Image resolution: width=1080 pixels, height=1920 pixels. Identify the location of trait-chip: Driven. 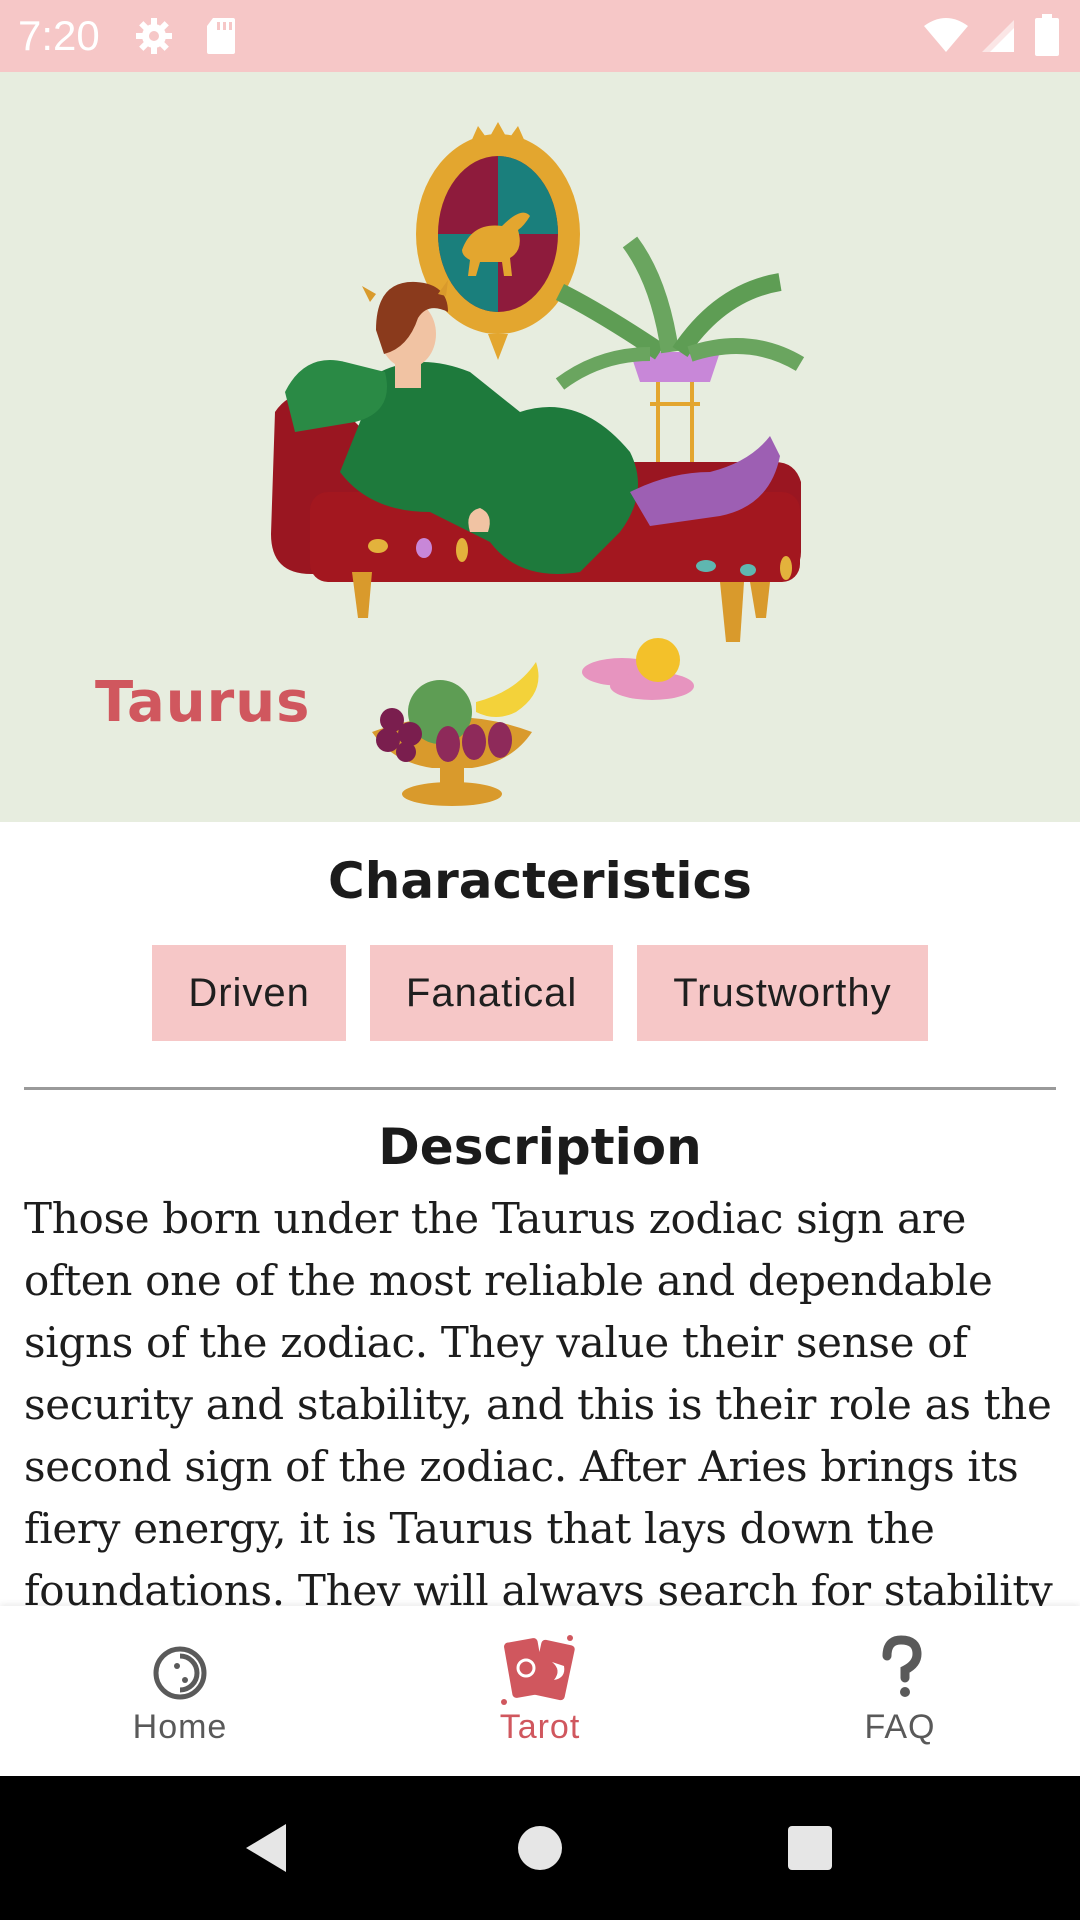
(249, 993).